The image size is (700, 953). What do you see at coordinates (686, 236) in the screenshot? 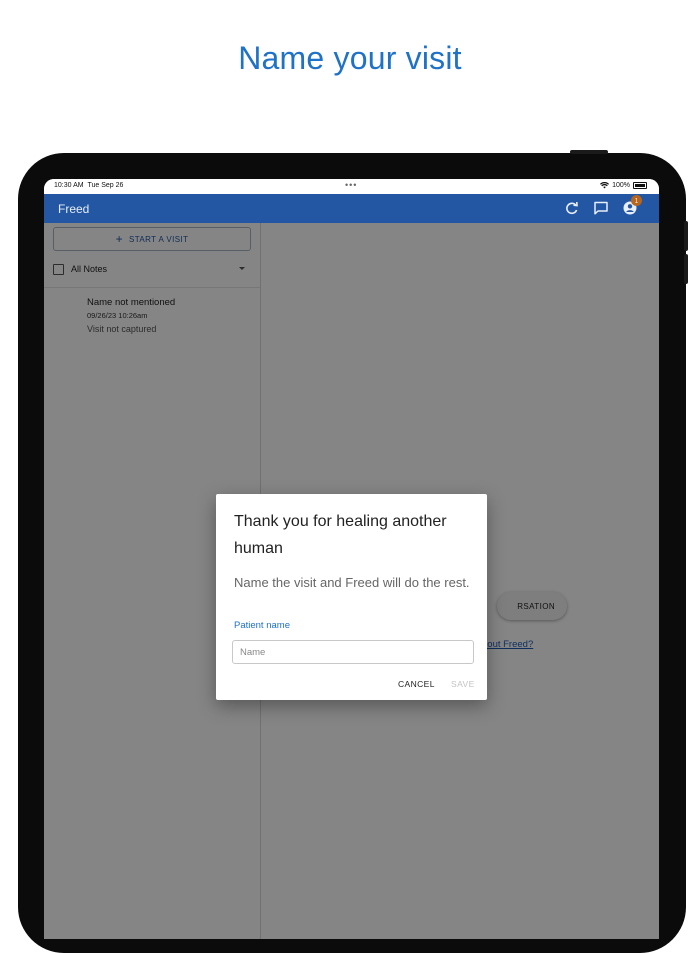
I see `device-volume-up-button` at bounding box center [686, 236].